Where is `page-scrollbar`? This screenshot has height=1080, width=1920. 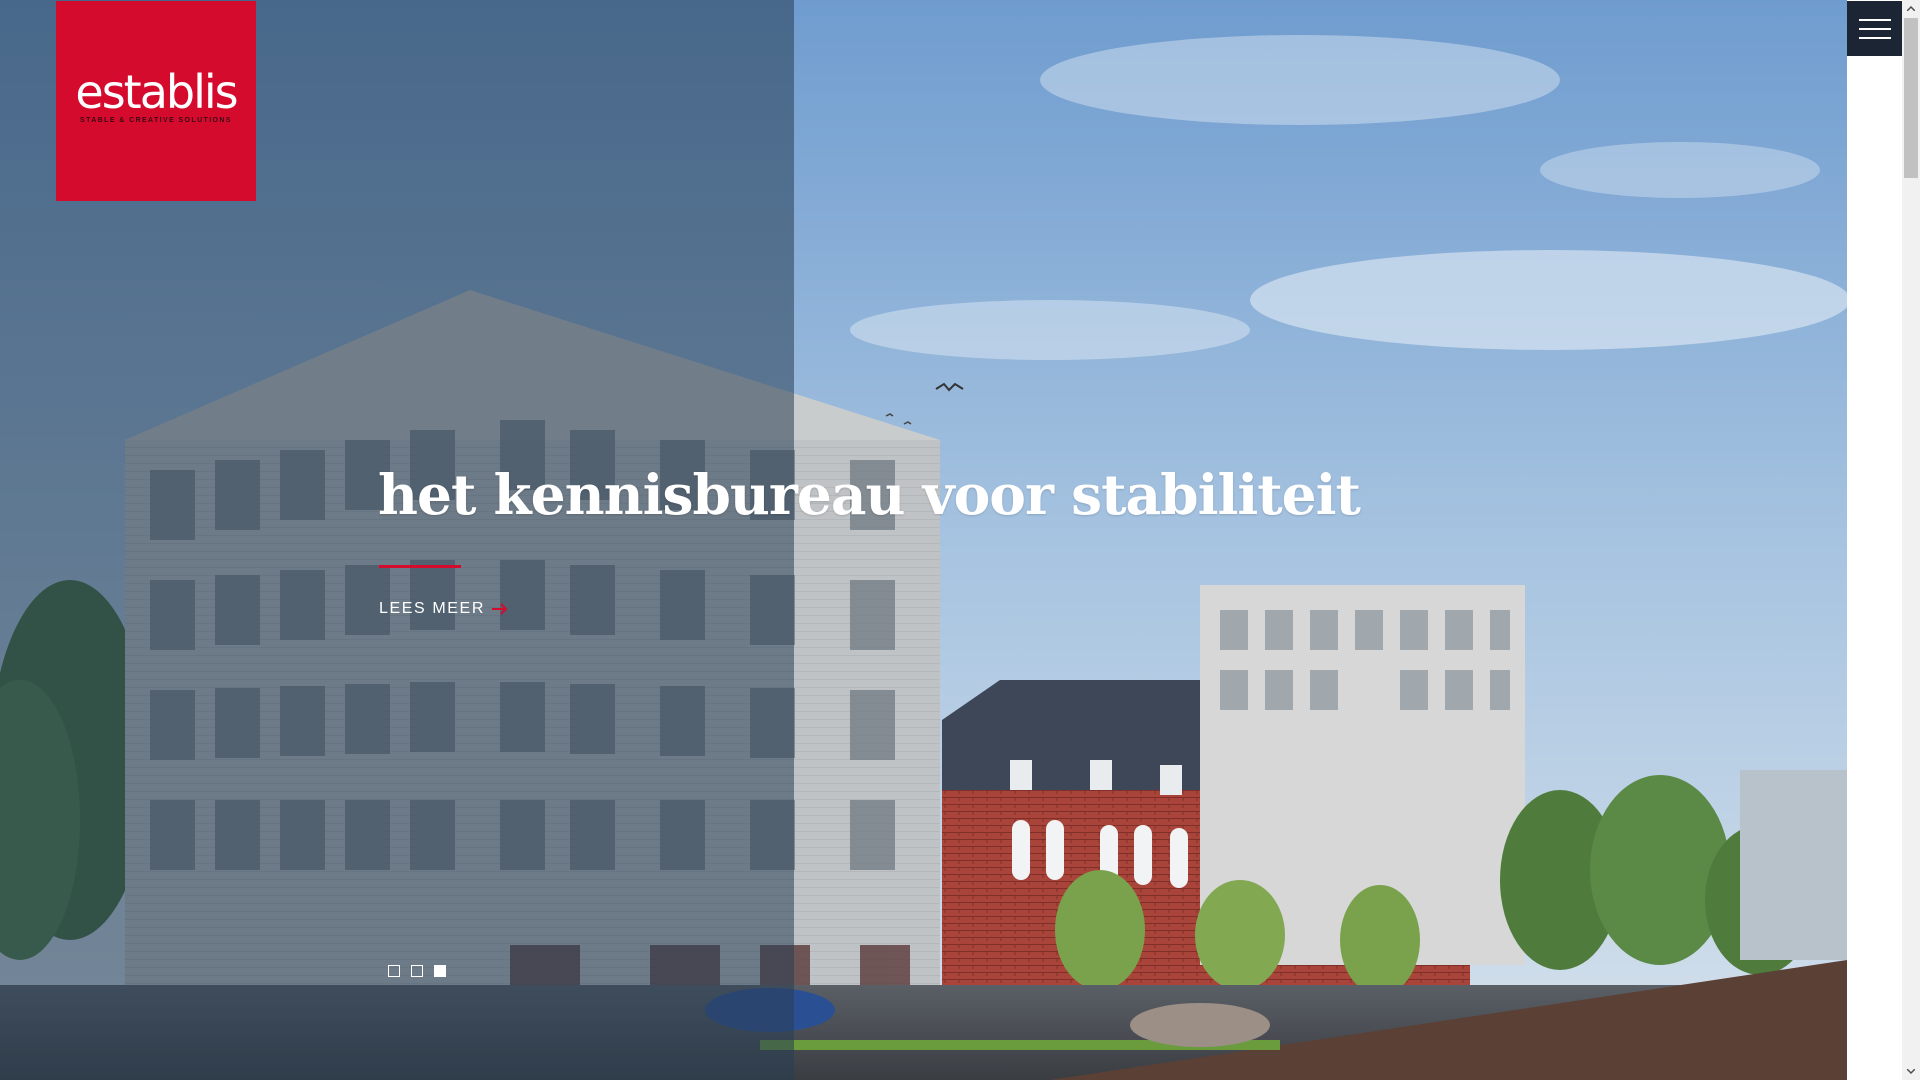 page-scrollbar is located at coordinates (1911, 540).